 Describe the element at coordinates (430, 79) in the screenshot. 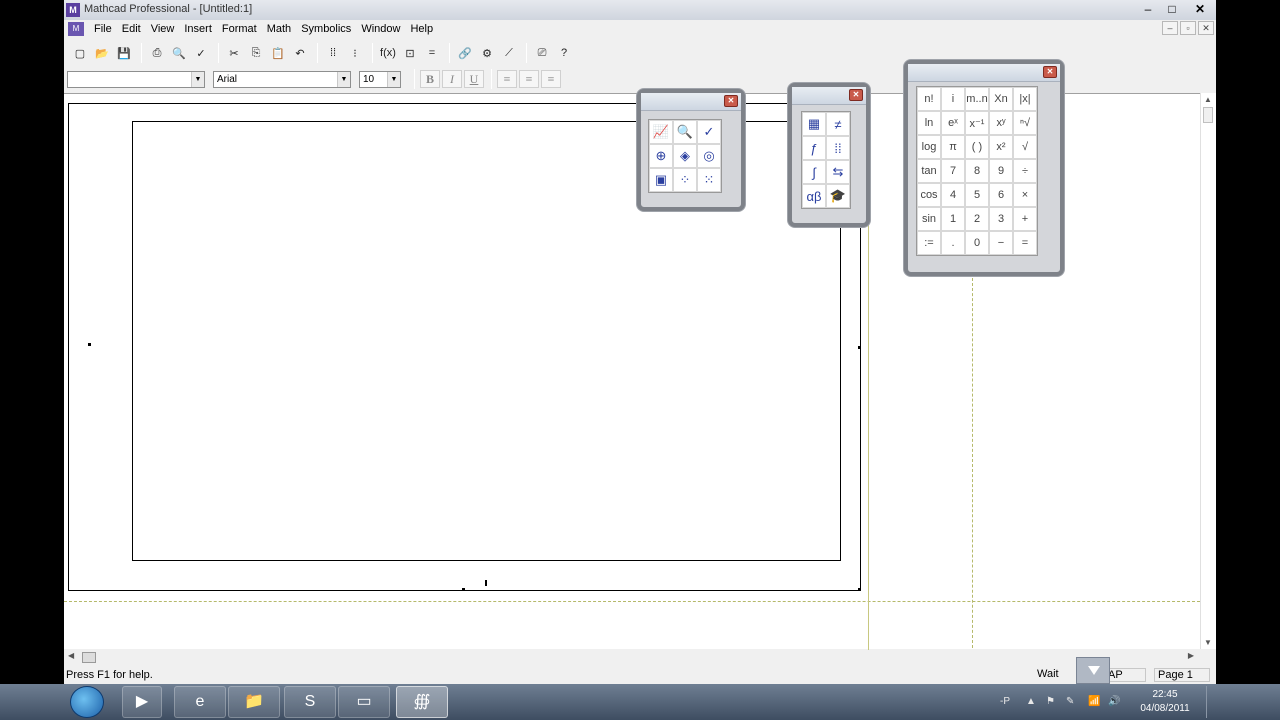

I see `bold-button: B` at that location.